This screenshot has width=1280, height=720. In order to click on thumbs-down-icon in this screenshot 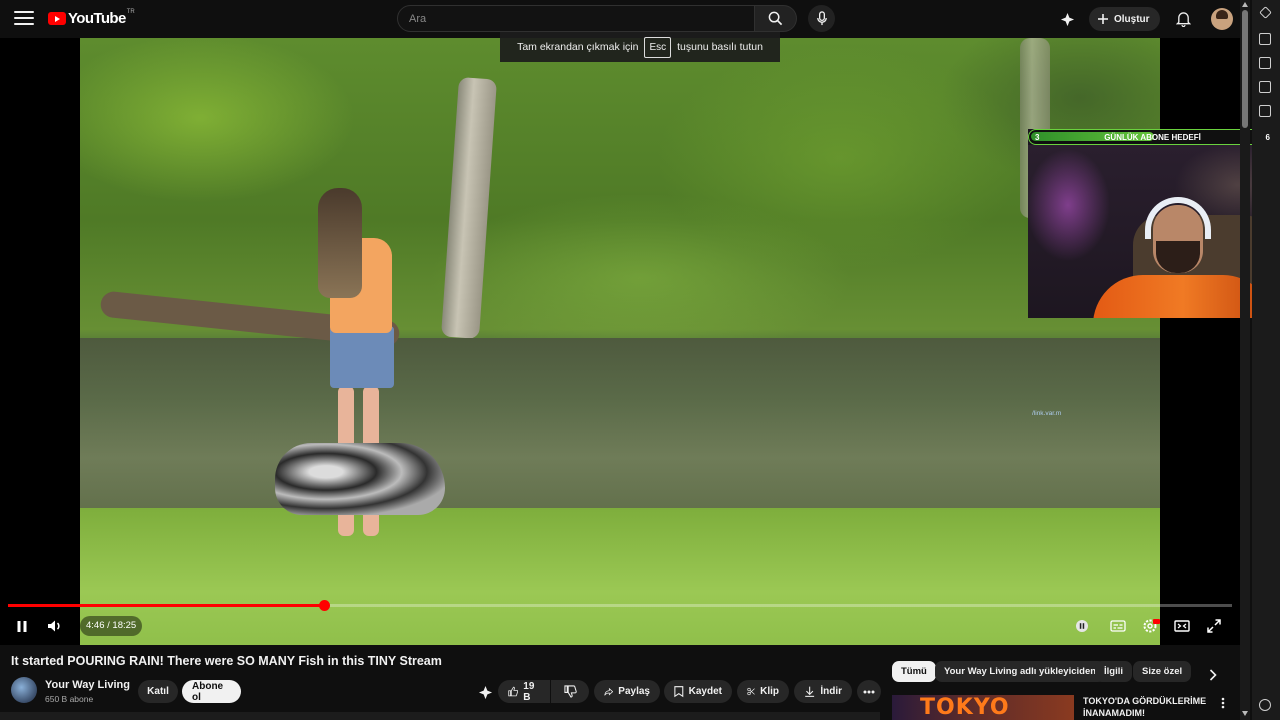, I will do `click(570, 691)`.